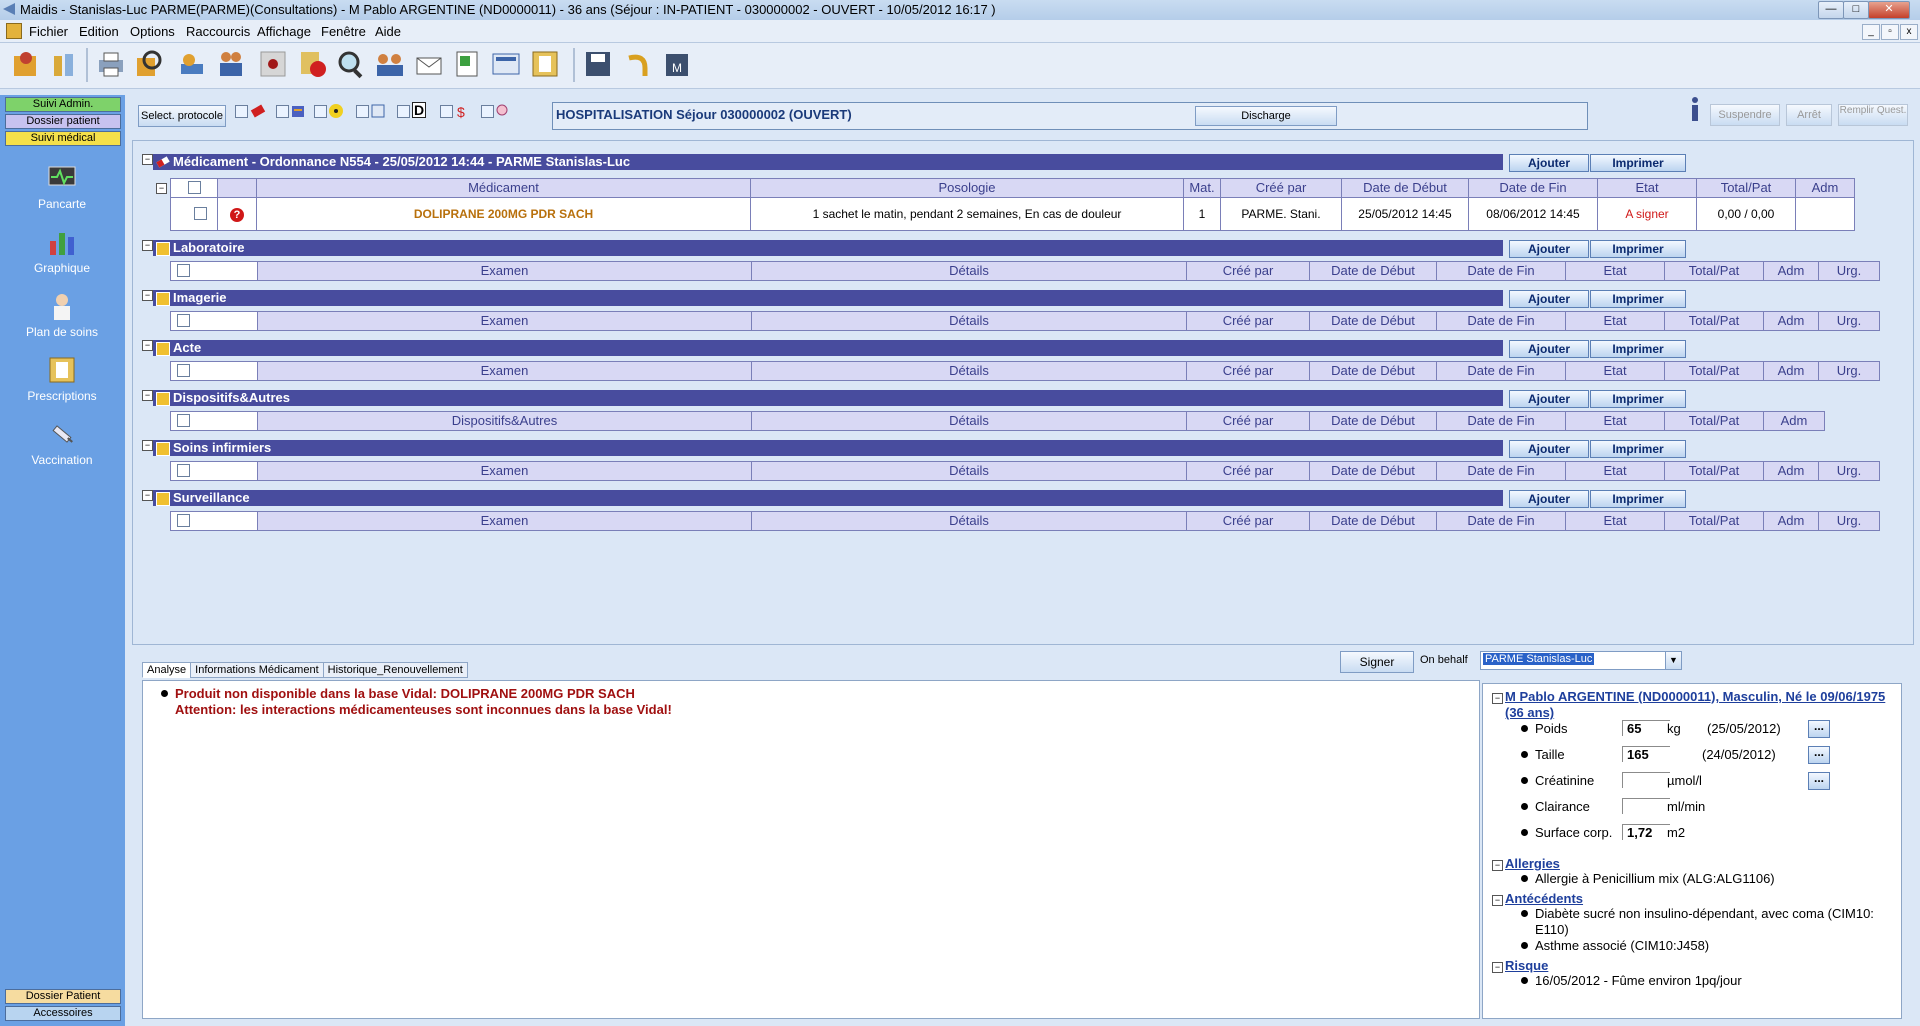  Describe the element at coordinates (218, 31) in the screenshot. I see `menu-raccourcis: Raccourcis` at that location.